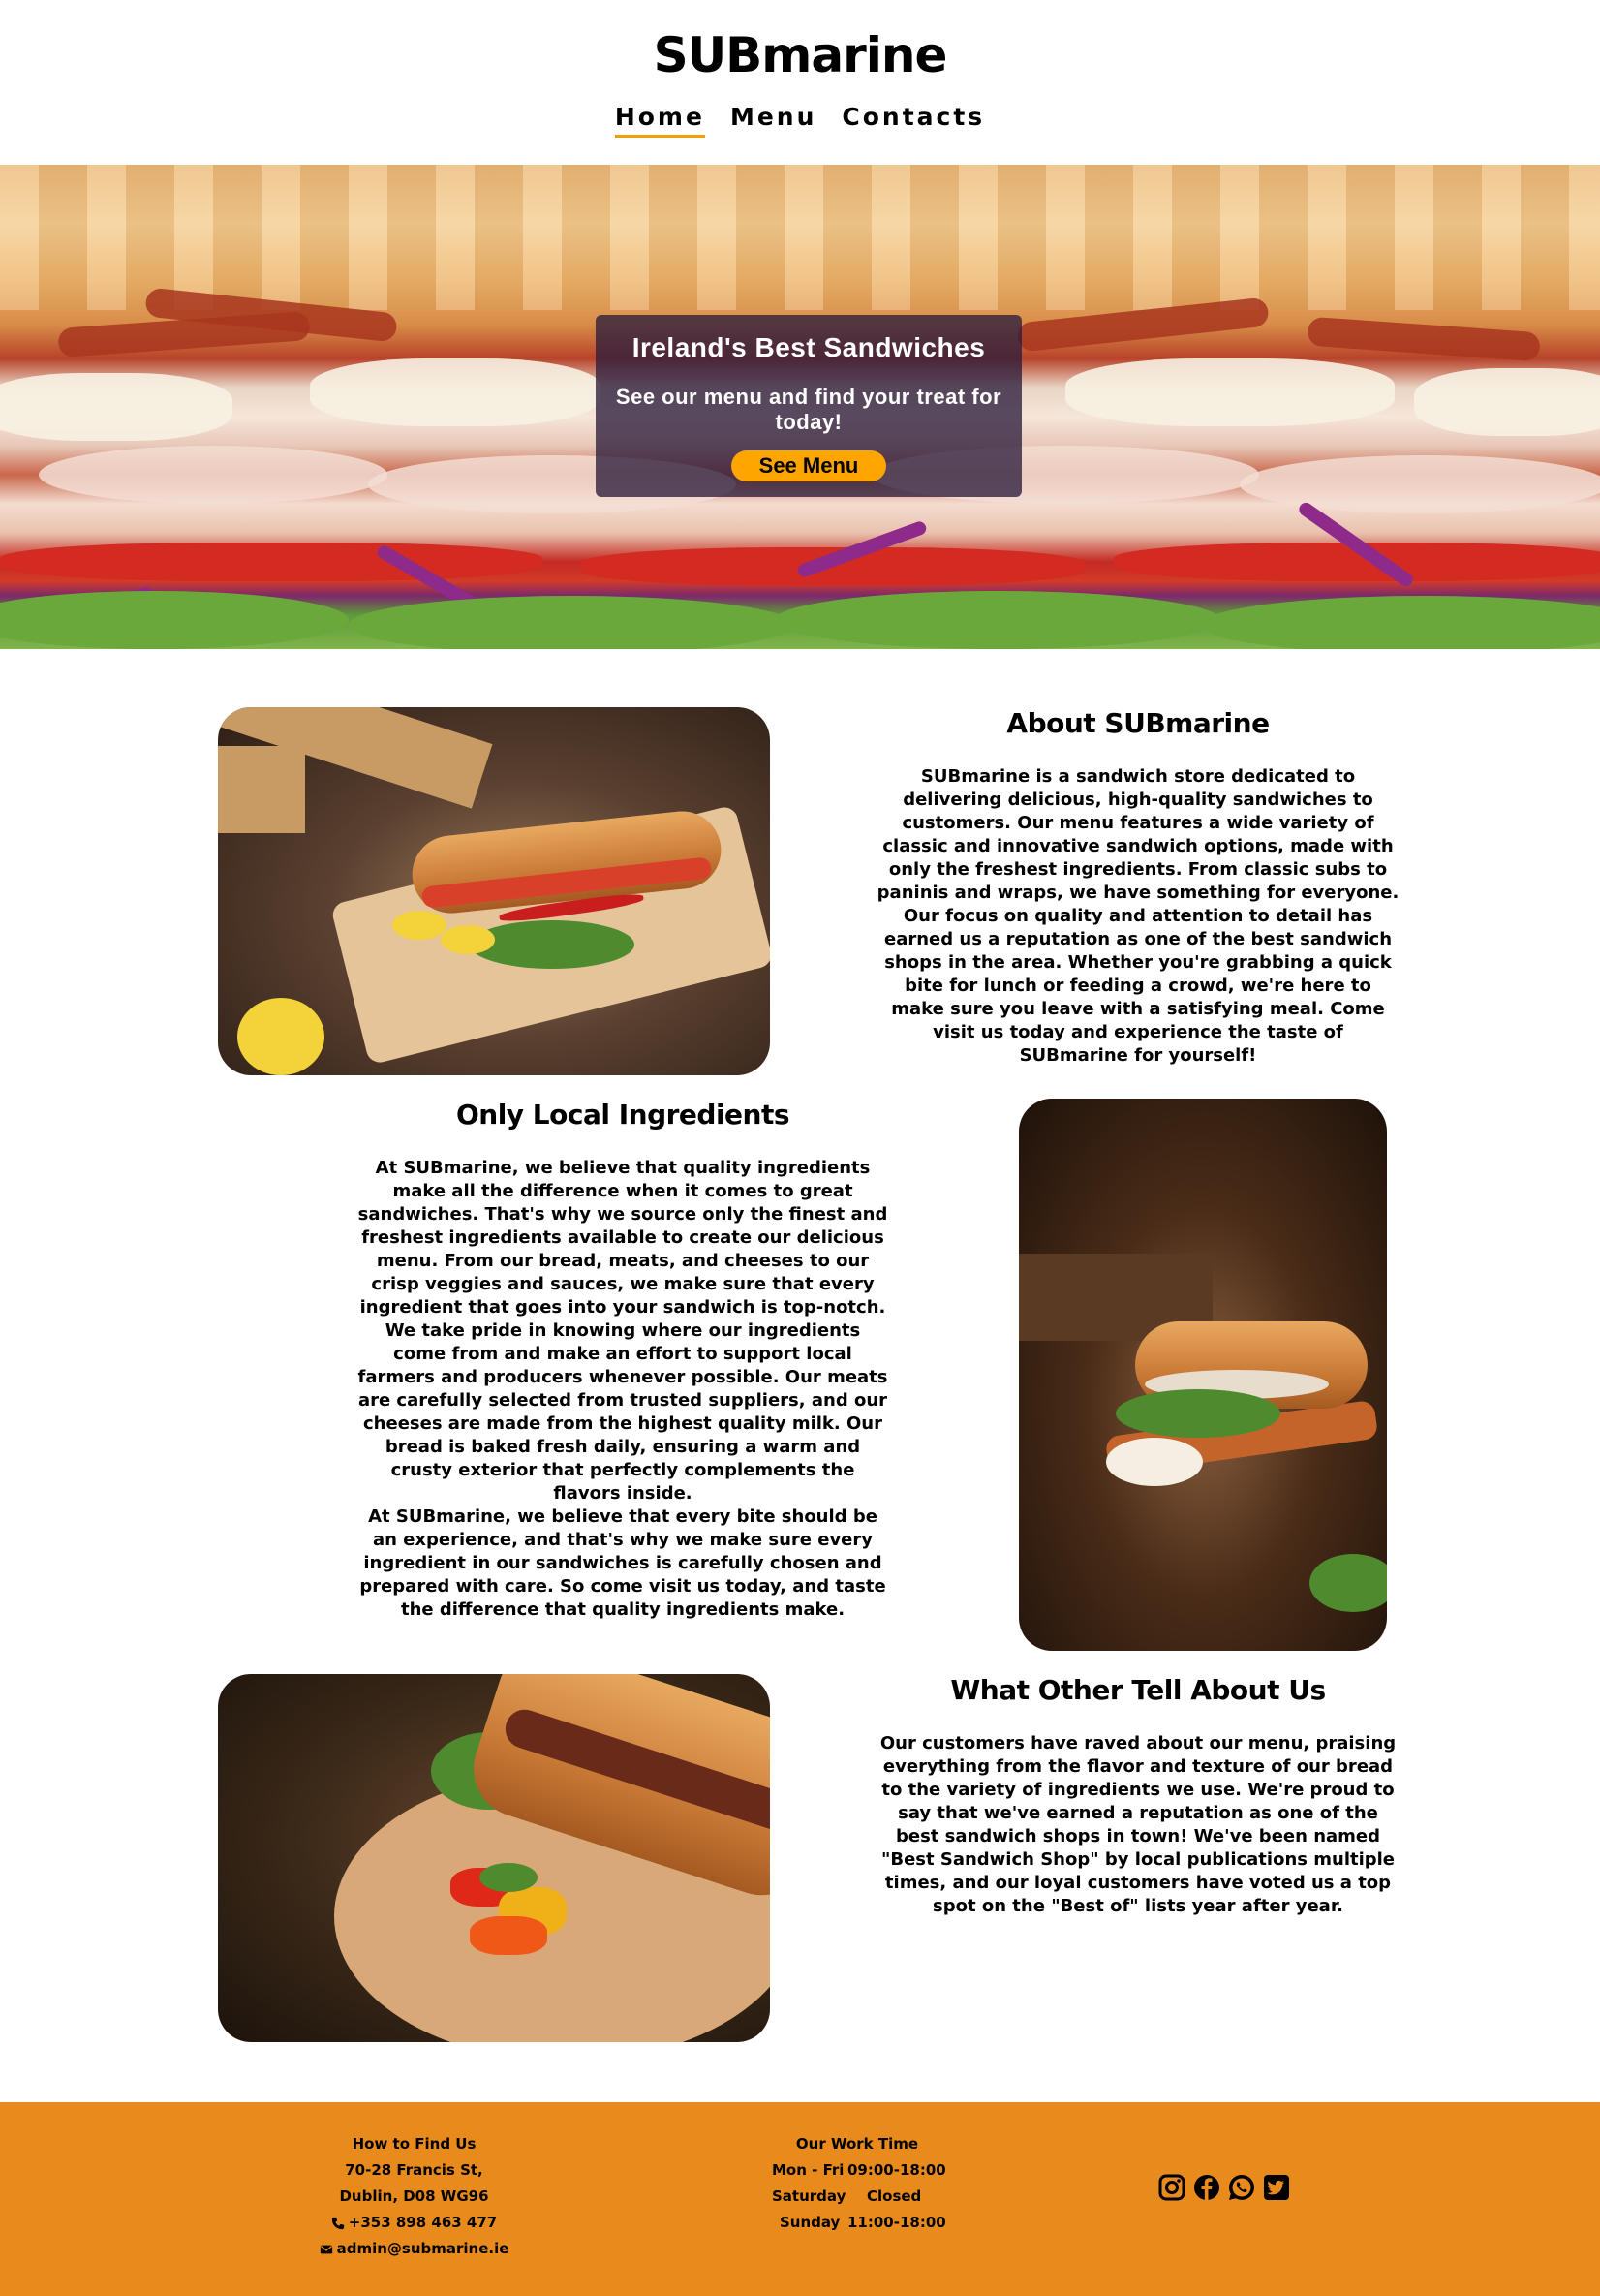  I want to click on sandwich-photo-board, so click(494, 891).